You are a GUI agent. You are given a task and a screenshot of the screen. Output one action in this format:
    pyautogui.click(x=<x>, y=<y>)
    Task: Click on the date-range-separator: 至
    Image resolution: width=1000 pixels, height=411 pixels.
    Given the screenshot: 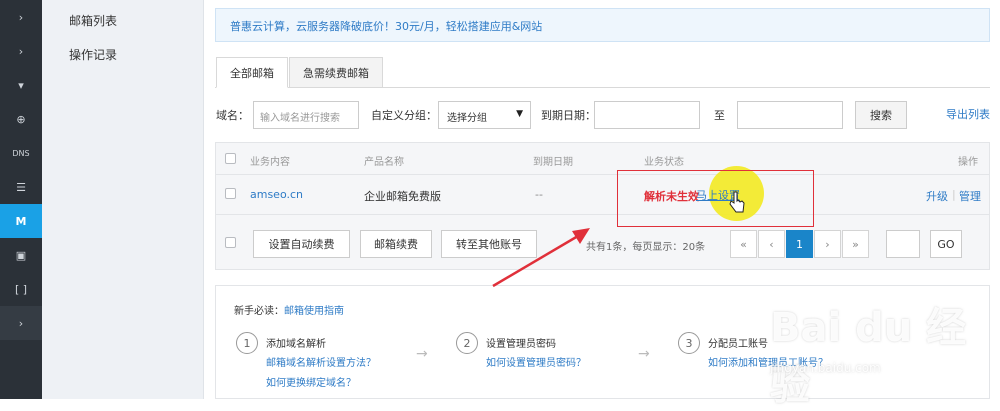 What is the action you would take?
    pyautogui.click(x=719, y=115)
    